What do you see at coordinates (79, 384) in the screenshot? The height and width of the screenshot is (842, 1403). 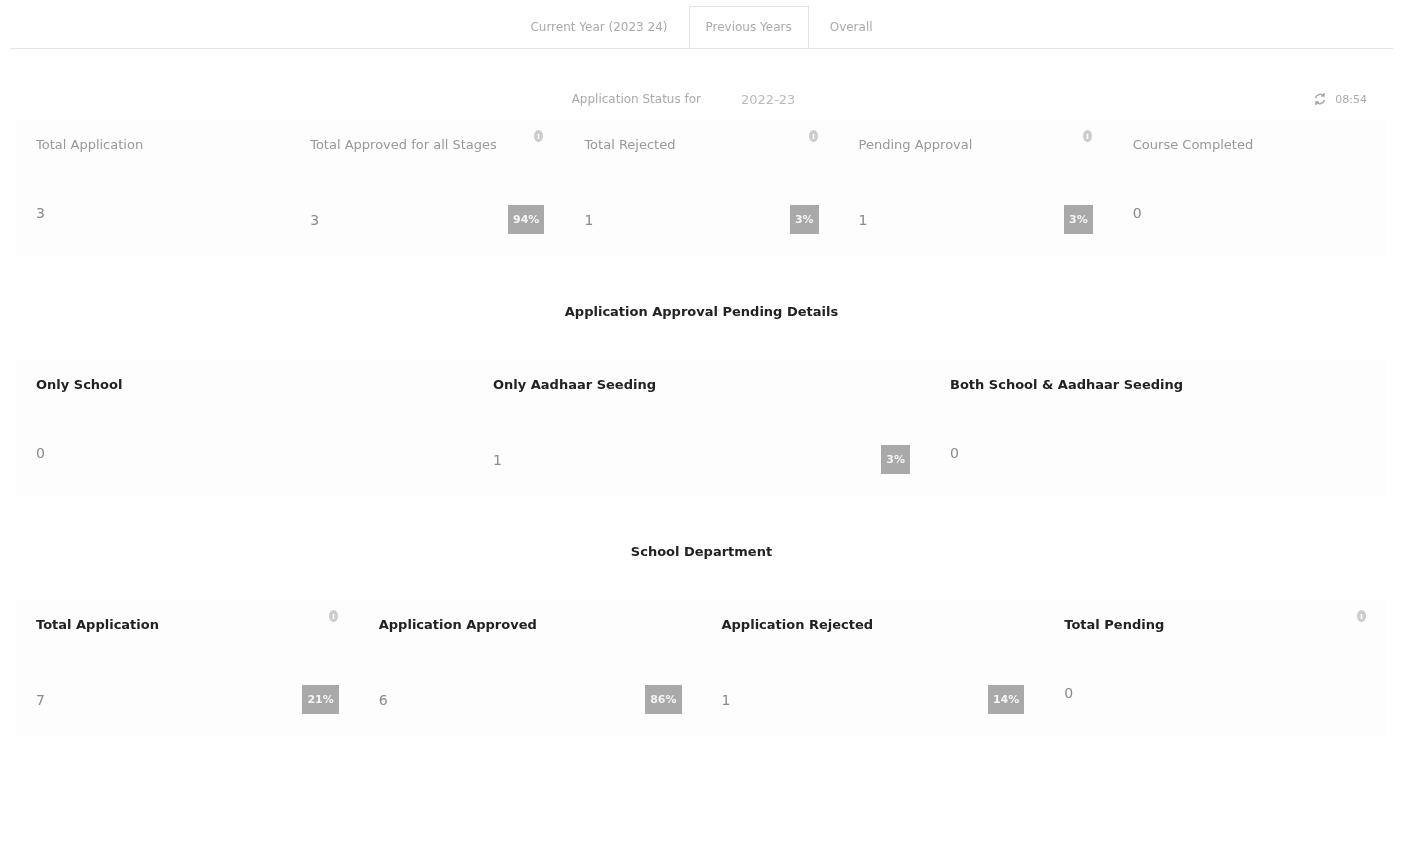 I see `card-title: Only School` at bounding box center [79, 384].